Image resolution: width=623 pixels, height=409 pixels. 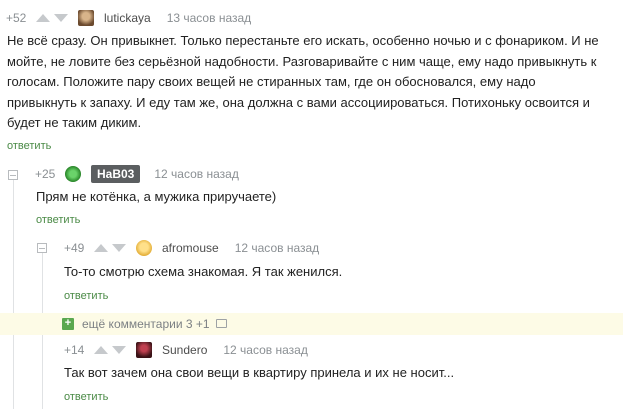 I want to click on more-comments-link: ещё комментарии 3 +1, so click(x=146, y=324).